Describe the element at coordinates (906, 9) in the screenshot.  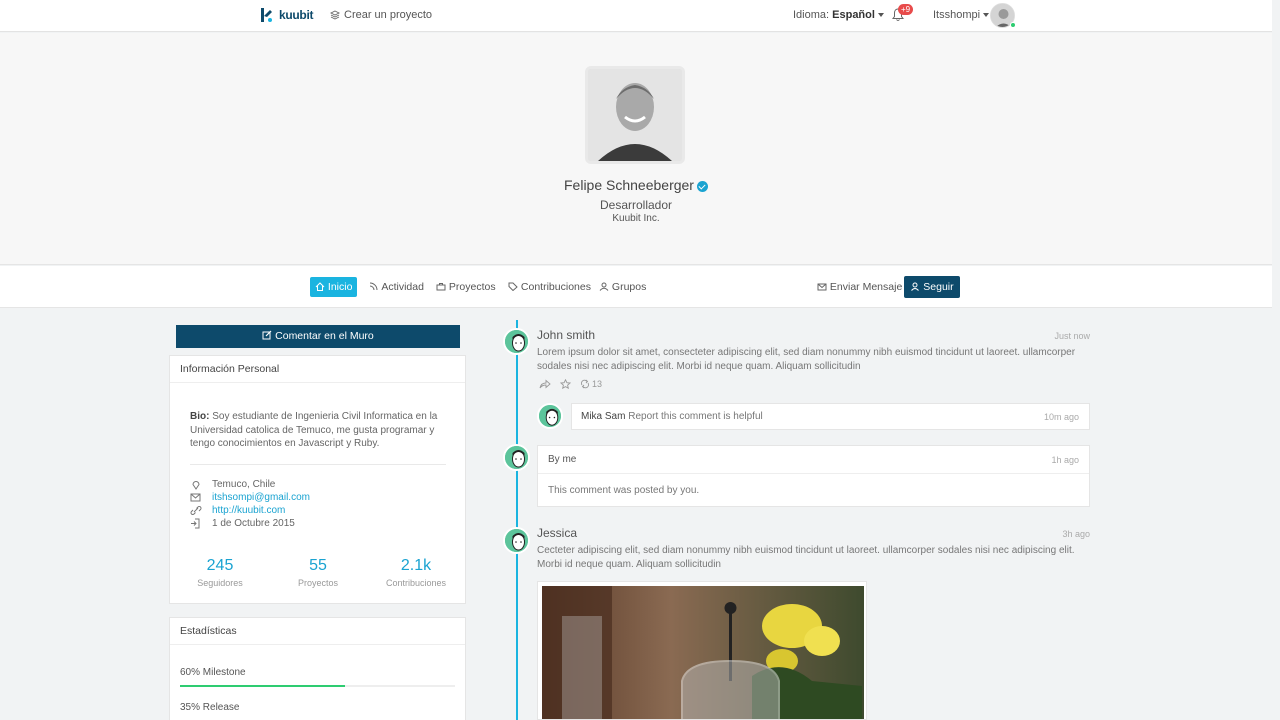
I see `notifications-badge: +9` at that location.